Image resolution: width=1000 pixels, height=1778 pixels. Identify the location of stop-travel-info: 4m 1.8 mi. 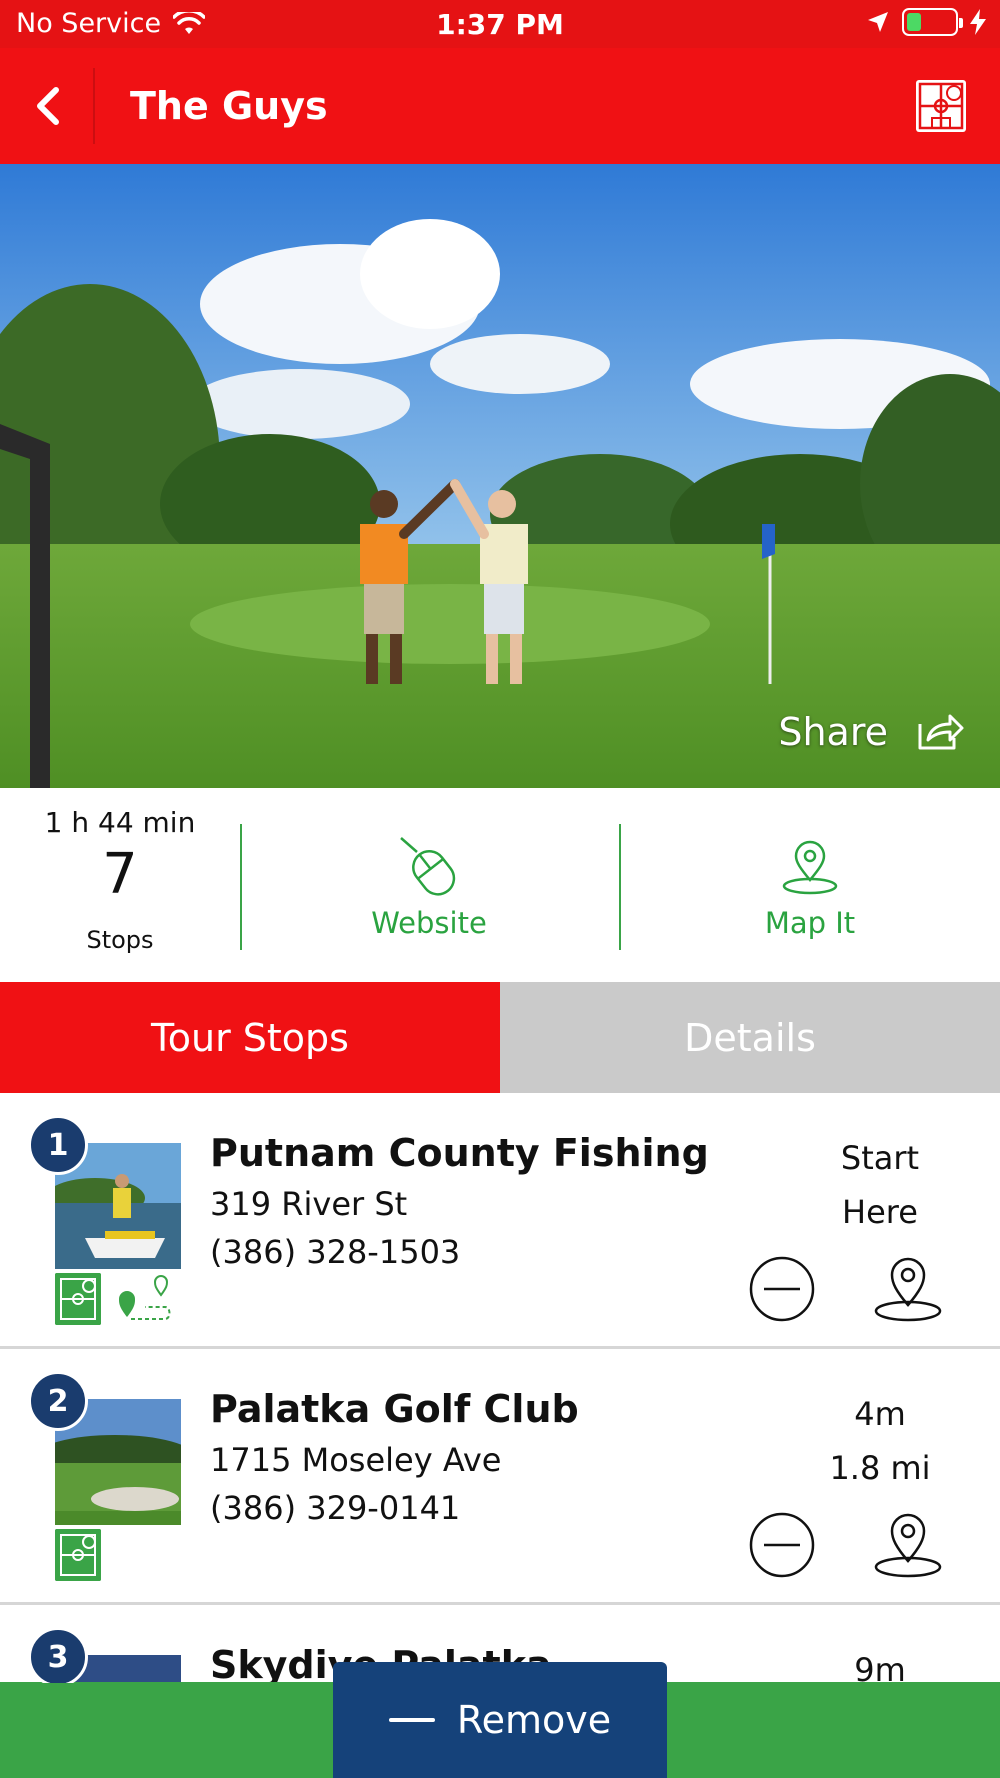
(880, 1441).